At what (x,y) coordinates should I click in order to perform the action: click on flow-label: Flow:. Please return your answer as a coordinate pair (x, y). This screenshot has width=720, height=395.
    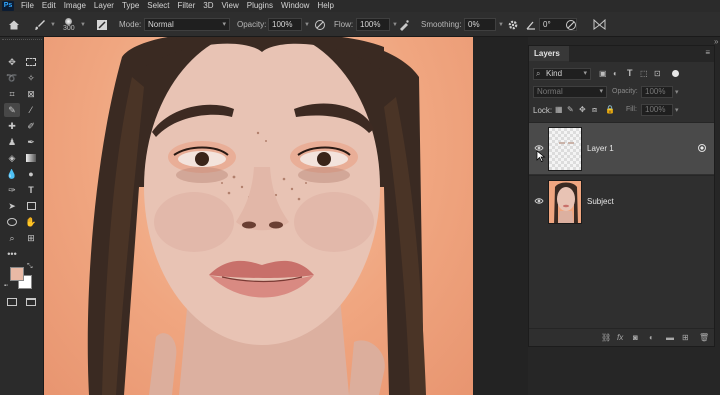
    Looking at the image, I should click on (344, 24).